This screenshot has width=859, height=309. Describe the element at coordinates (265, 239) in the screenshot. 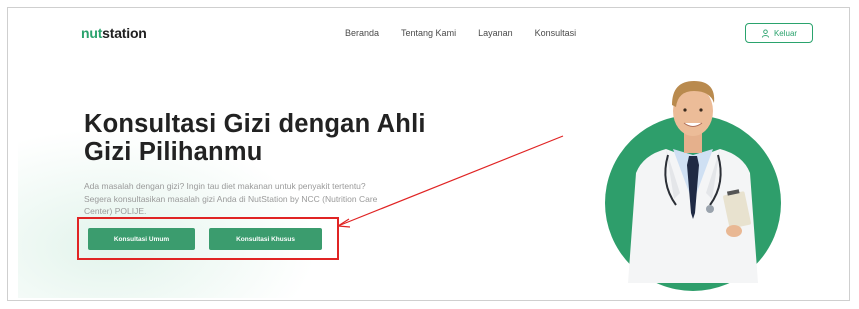

I see `consult-special-button: Konsultasi Khusus` at that location.